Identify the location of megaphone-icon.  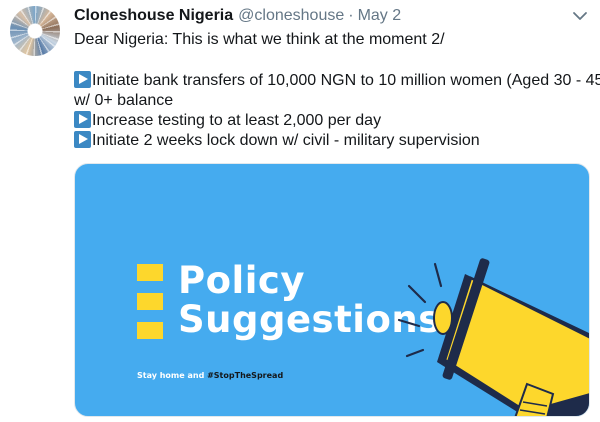
(493, 337).